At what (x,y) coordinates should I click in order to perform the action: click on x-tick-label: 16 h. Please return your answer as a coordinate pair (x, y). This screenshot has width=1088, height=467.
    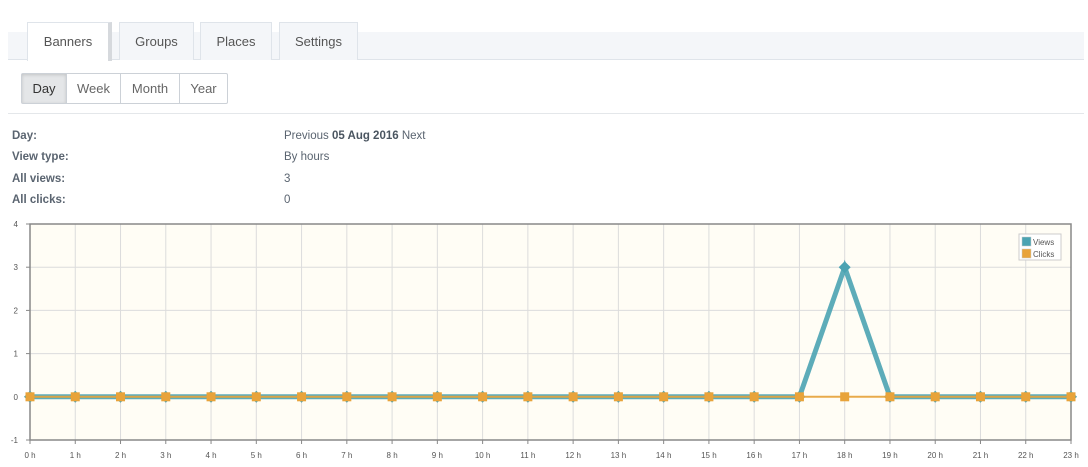
    Looking at the image, I should click on (754, 455).